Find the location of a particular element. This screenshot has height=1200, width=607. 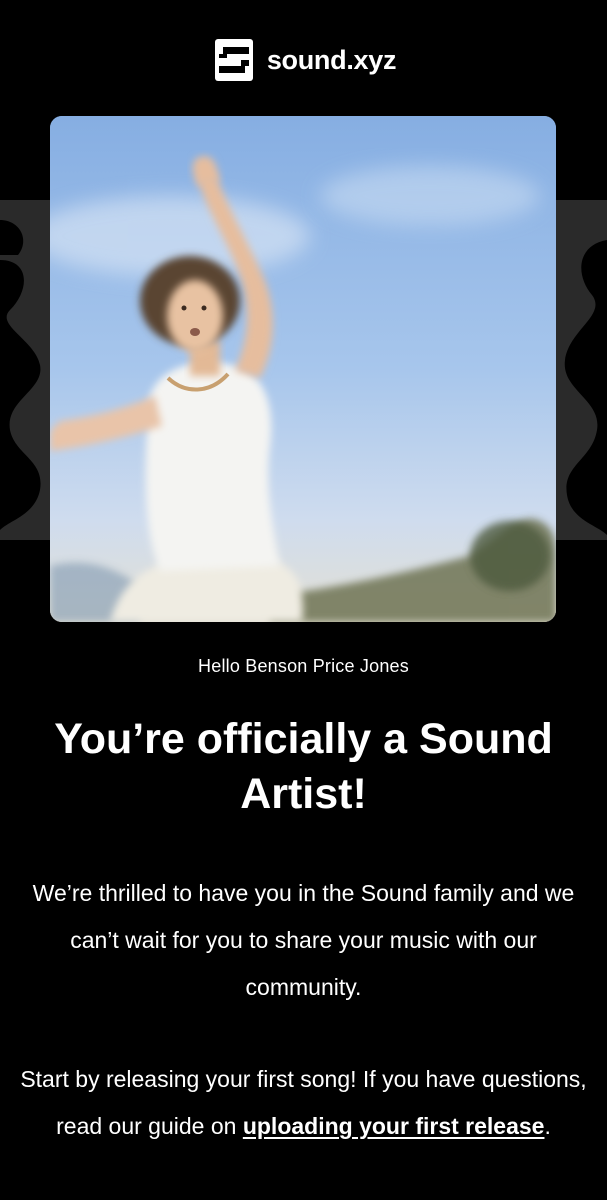

email-header: sound.xyz is located at coordinates (303, 60).